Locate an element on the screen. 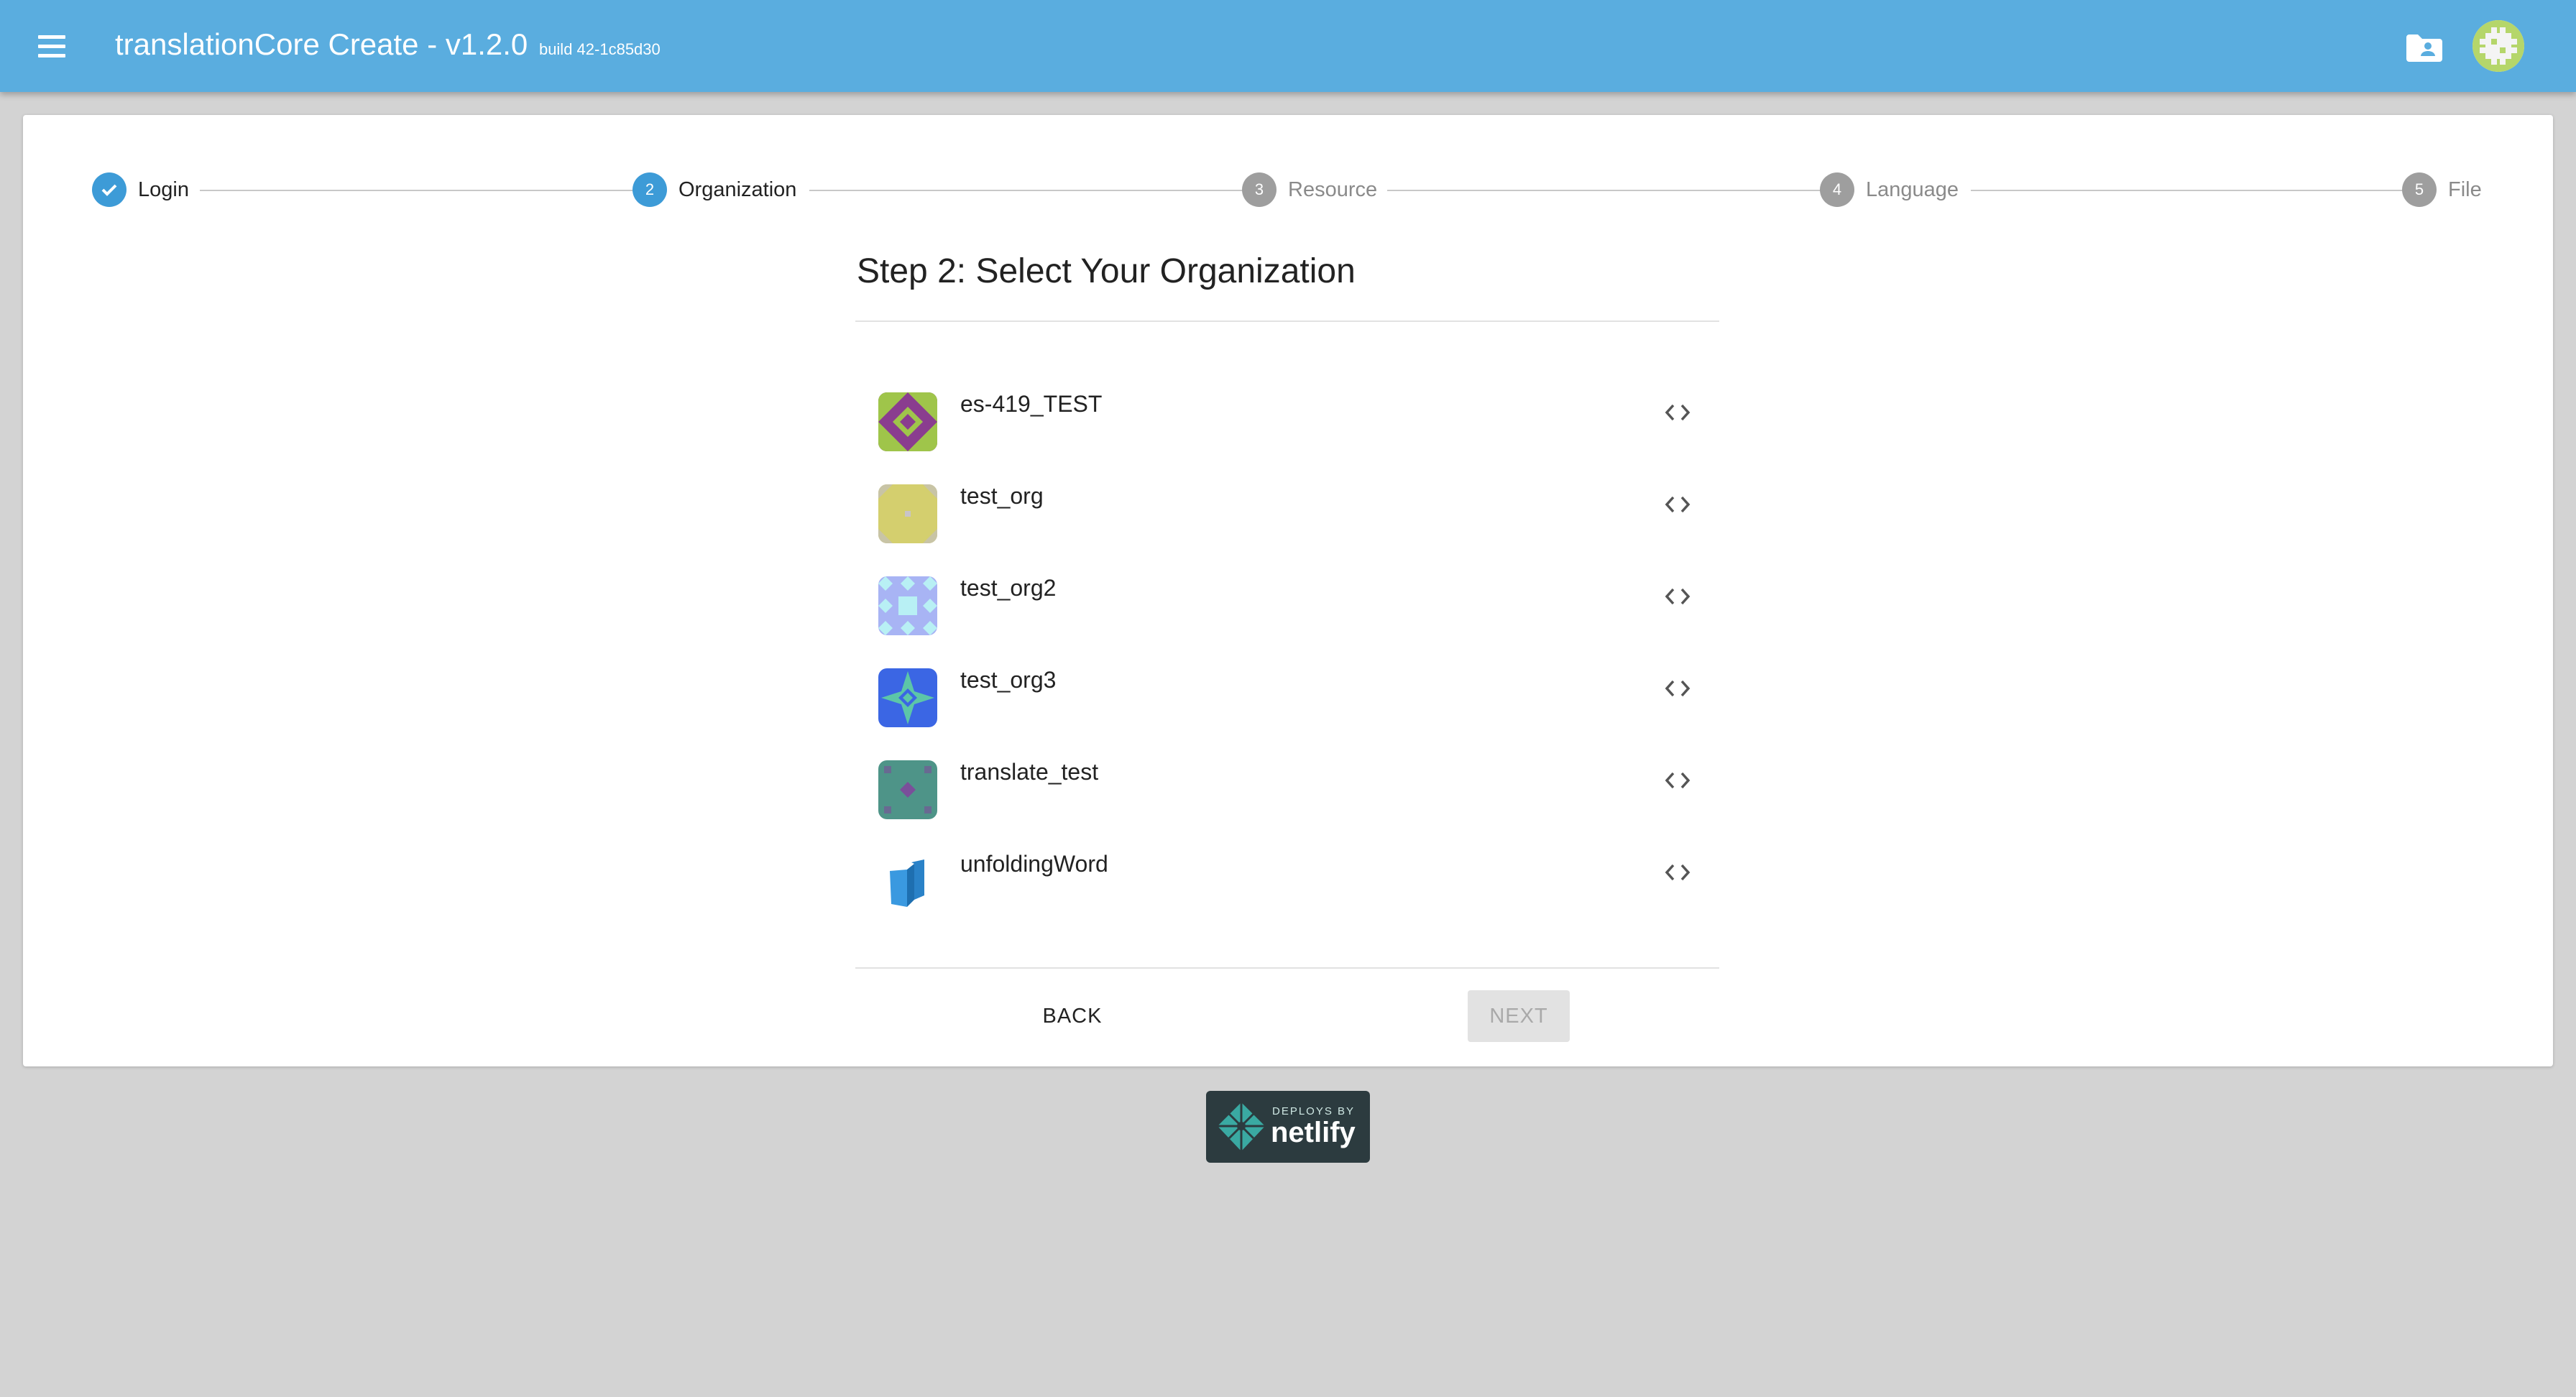 The image size is (2576, 1397). org-list-item: es-419_TEST is located at coordinates (1295, 421).